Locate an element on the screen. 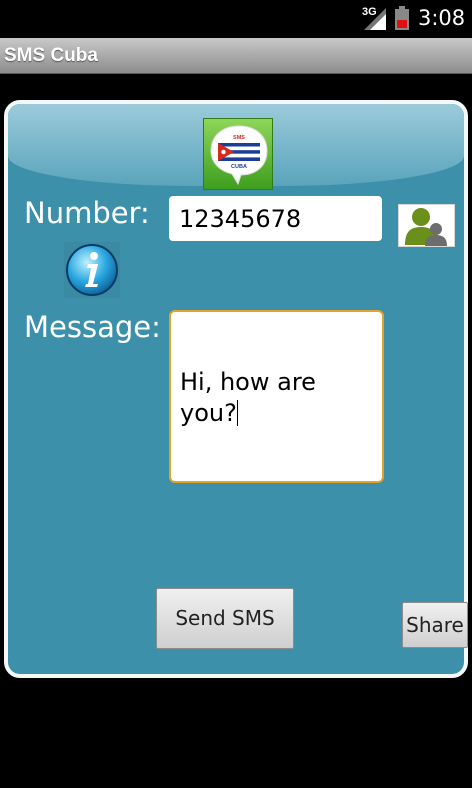 The height and width of the screenshot is (788, 472). message-text: Hi, how are you? is located at coordinates (248, 397).